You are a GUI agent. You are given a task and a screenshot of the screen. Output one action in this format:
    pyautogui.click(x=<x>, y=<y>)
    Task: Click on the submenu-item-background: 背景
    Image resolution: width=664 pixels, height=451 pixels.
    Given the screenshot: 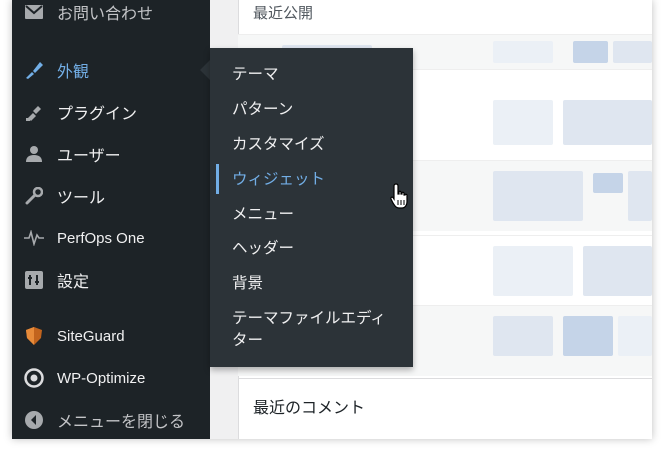 What is the action you would take?
    pyautogui.click(x=311, y=283)
    